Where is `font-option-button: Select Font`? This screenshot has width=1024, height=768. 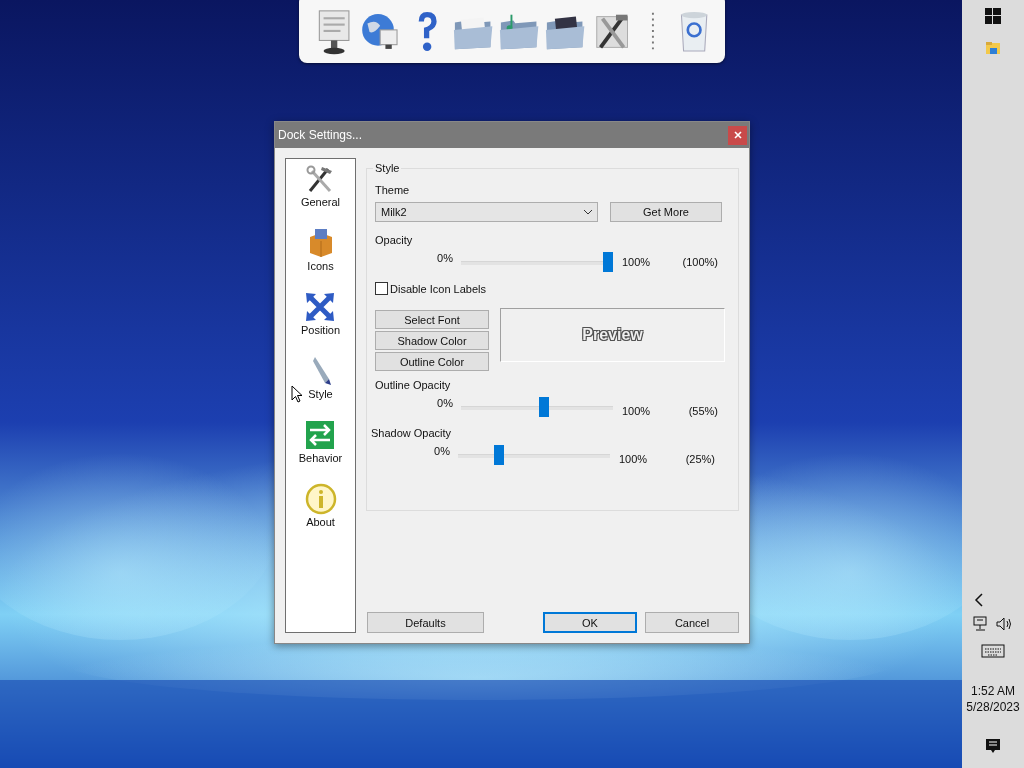
font-option-button: Select Font is located at coordinates (432, 319).